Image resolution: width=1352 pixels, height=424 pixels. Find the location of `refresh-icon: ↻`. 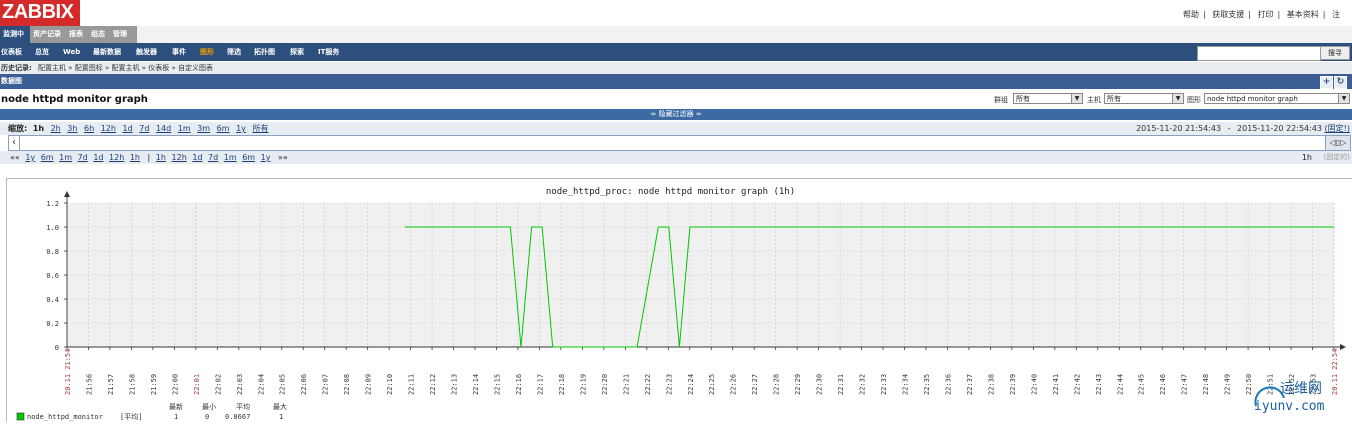

refresh-icon: ↻ is located at coordinates (1340, 82).